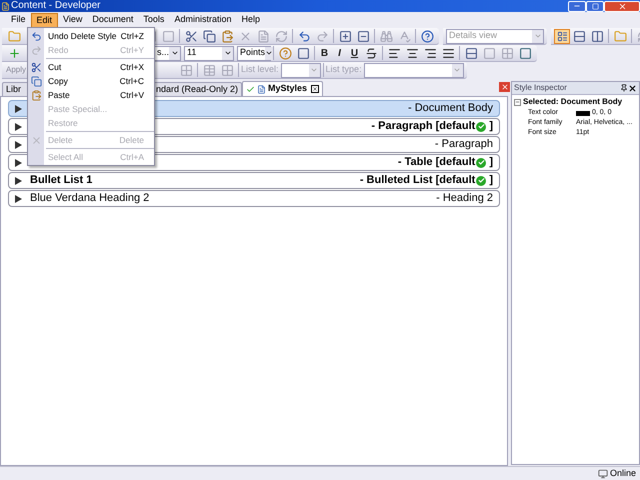 The image size is (640, 480). Describe the element at coordinates (250, 20) in the screenshot. I see `menu-item: Help` at that location.